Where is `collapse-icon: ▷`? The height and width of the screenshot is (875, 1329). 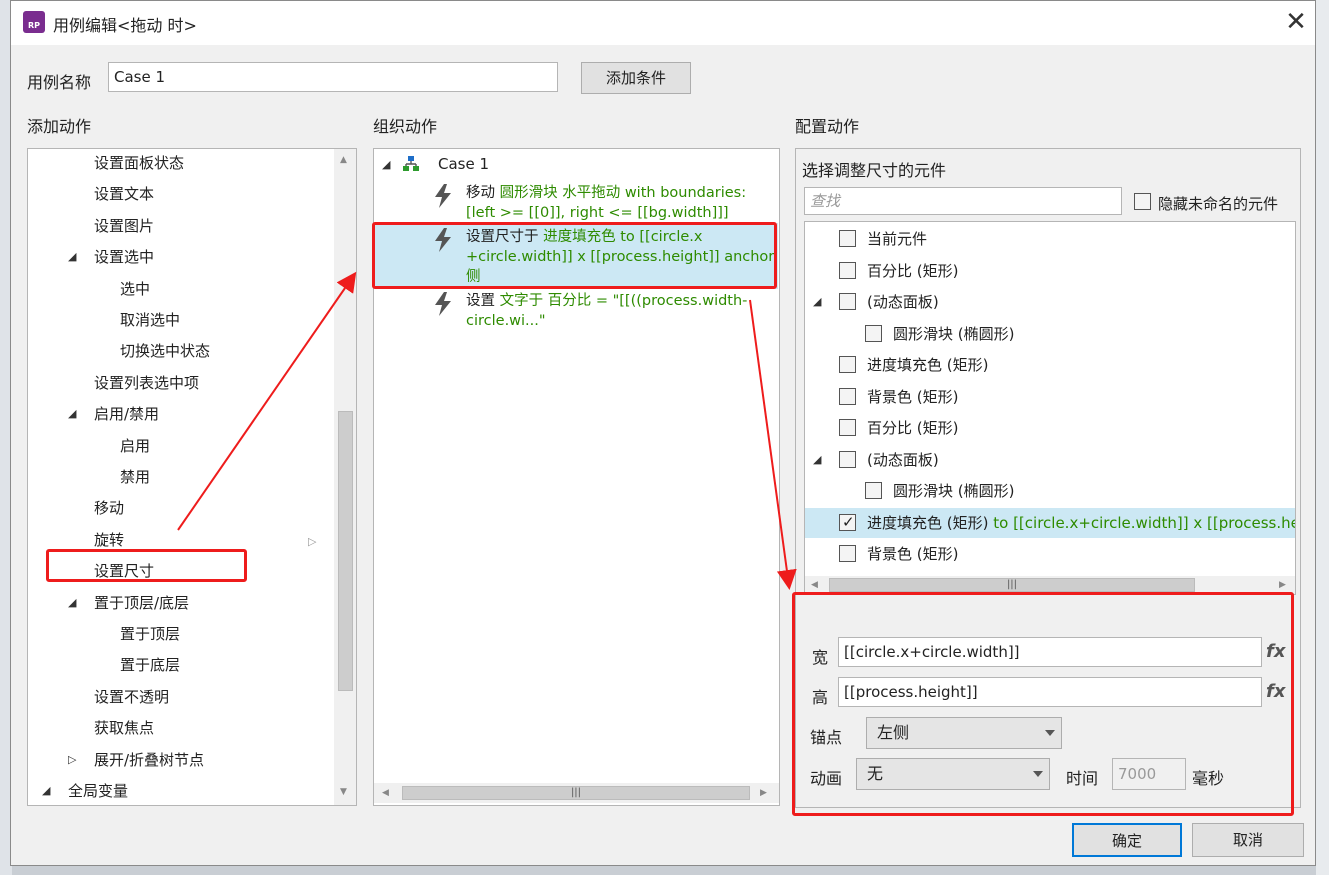
collapse-icon: ▷ is located at coordinates (72, 759).